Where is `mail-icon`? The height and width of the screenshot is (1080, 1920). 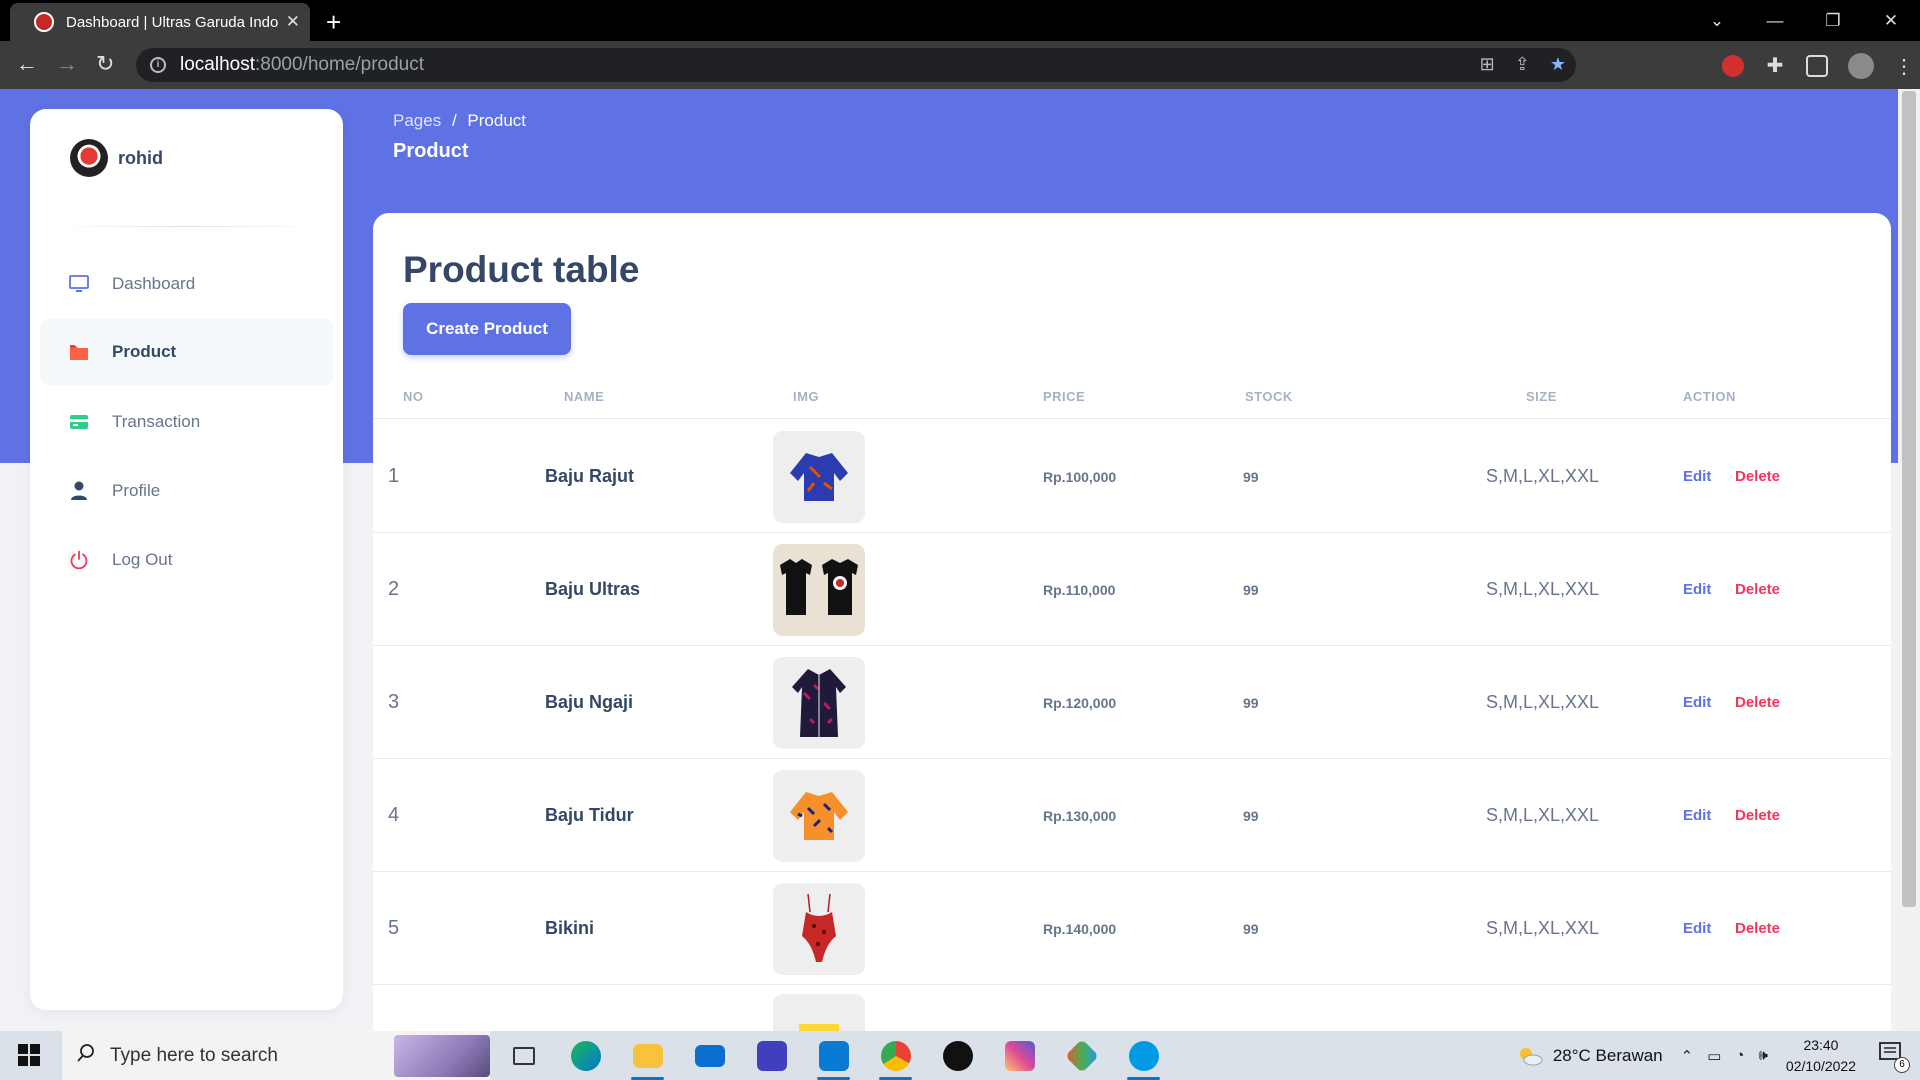 mail-icon is located at coordinates (709, 1055).